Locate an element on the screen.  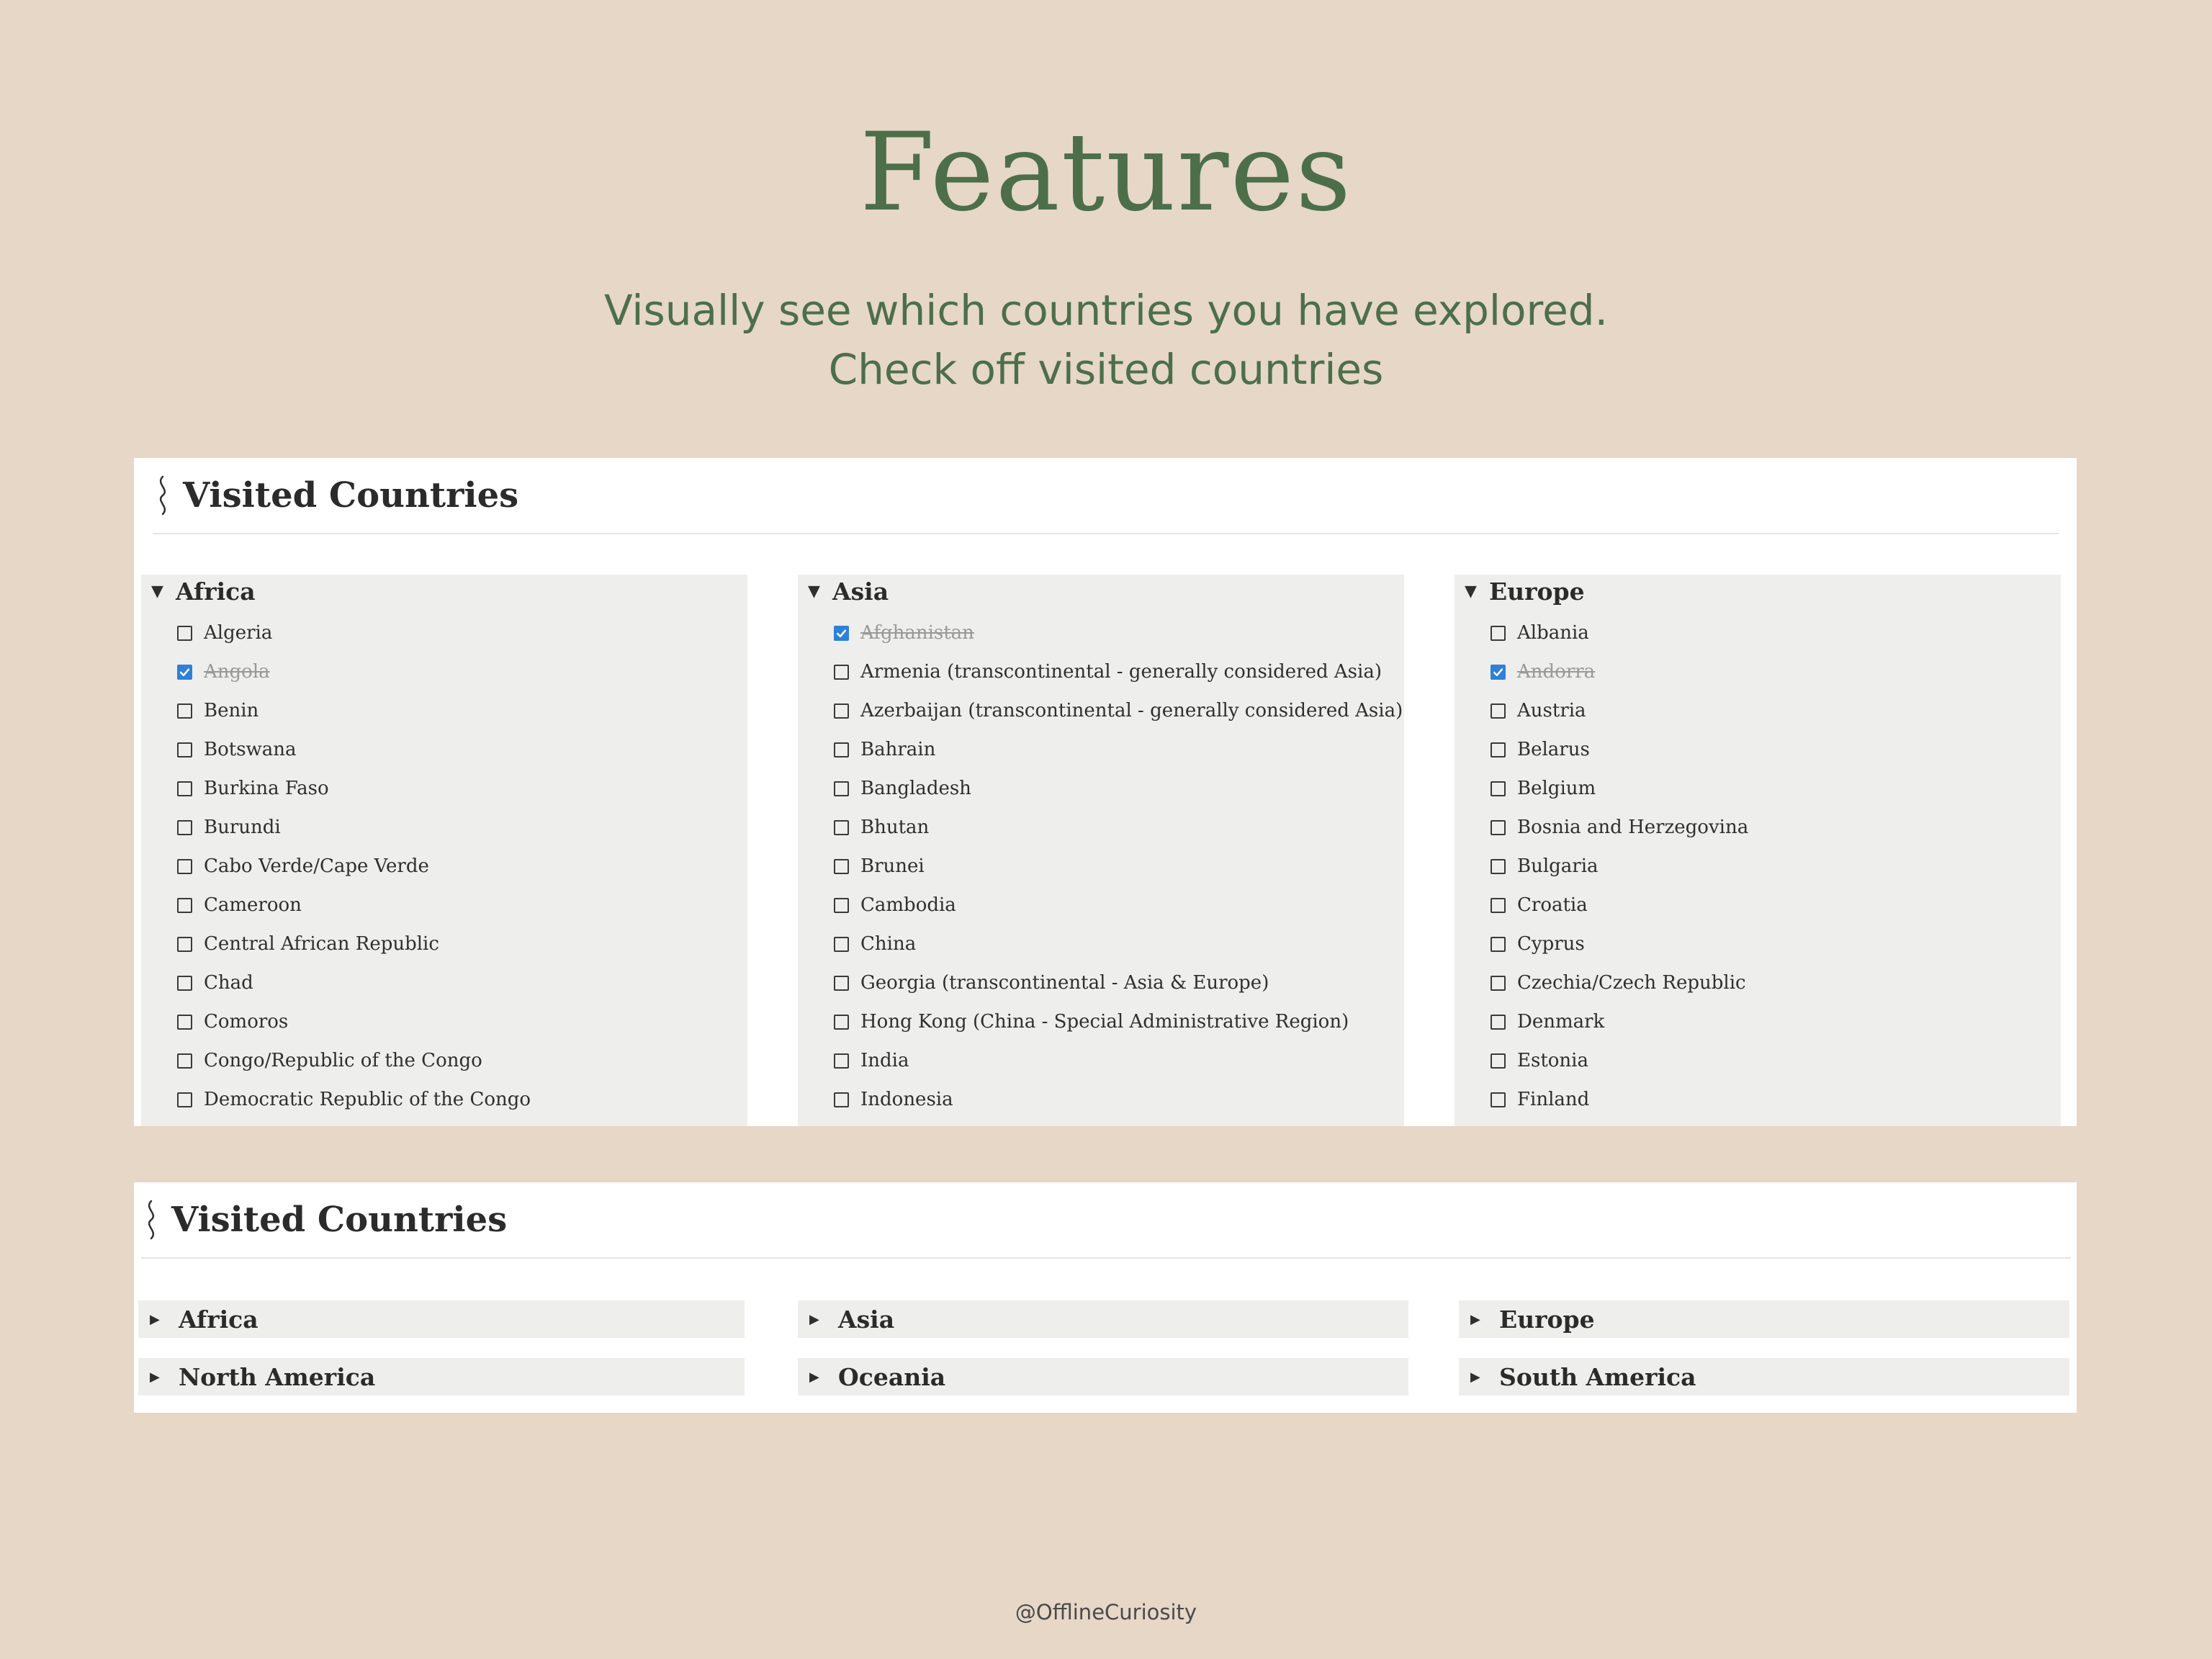
country-item: Central African Republic is located at coordinates (444, 944).